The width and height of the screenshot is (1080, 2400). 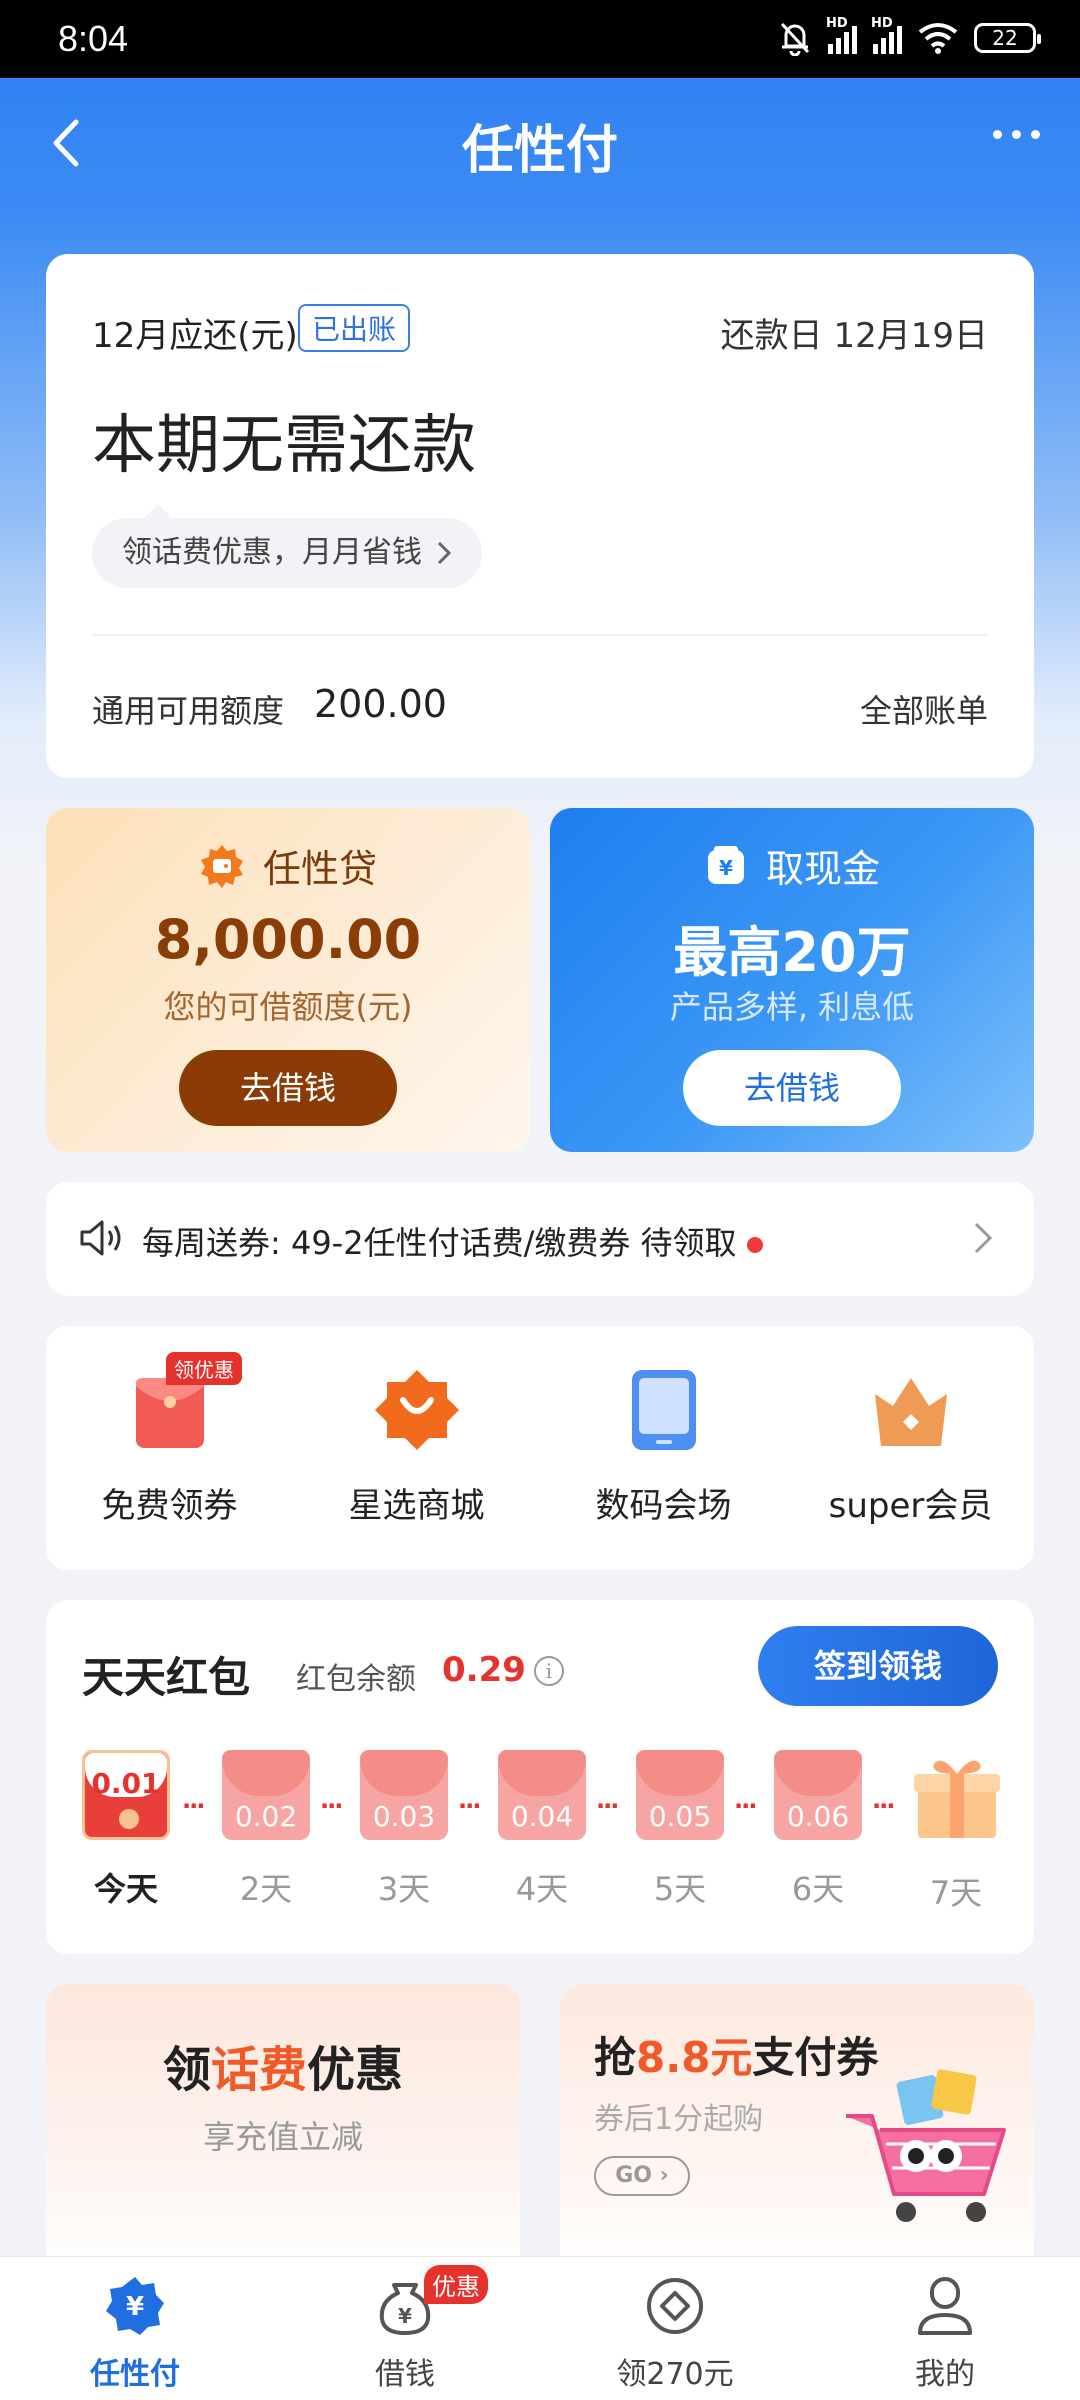 I want to click on phone-bill-promo-link: 领话费优惠，月月省钱, so click(x=287, y=546).